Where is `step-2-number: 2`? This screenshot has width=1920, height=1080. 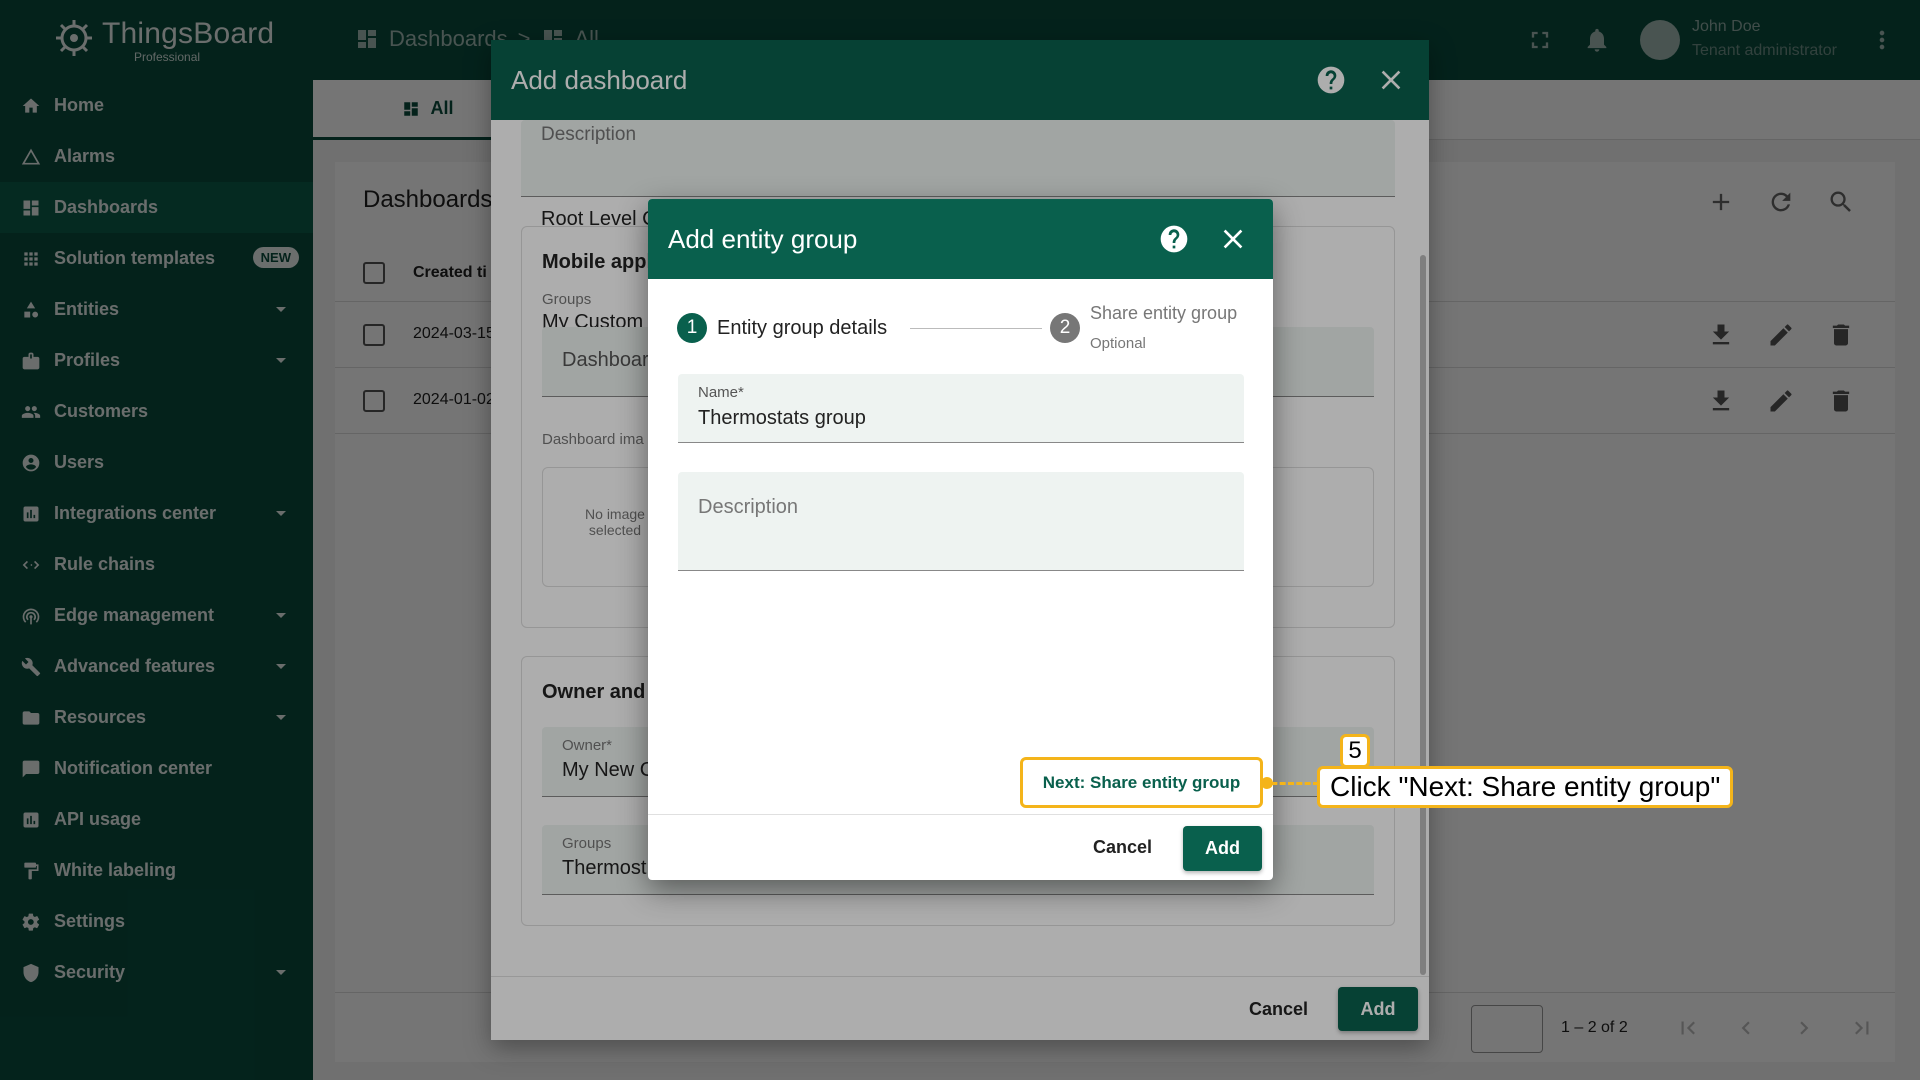 step-2-number: 2 is located at coordinates (1065, 328).